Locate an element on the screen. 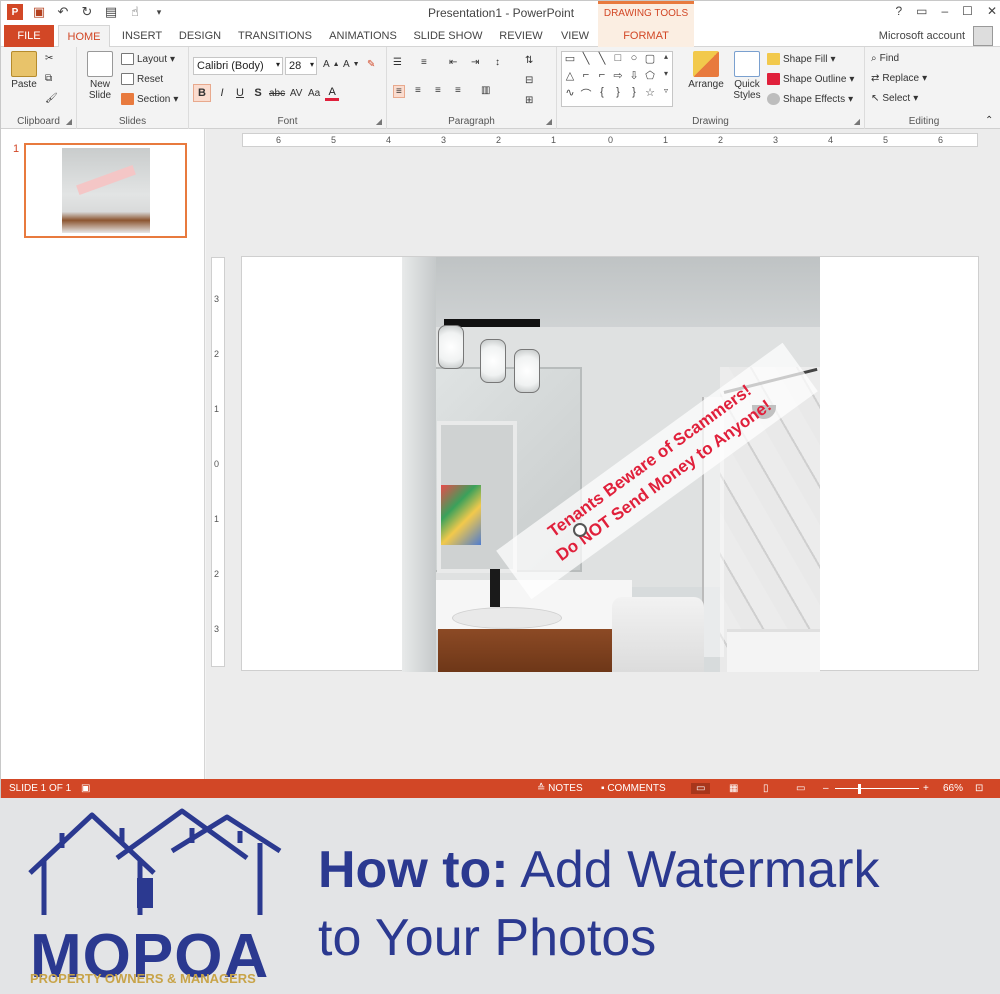 The height and width of the screenshot is (994, 1000). help-button: ? is located at coordinates (898, 11).